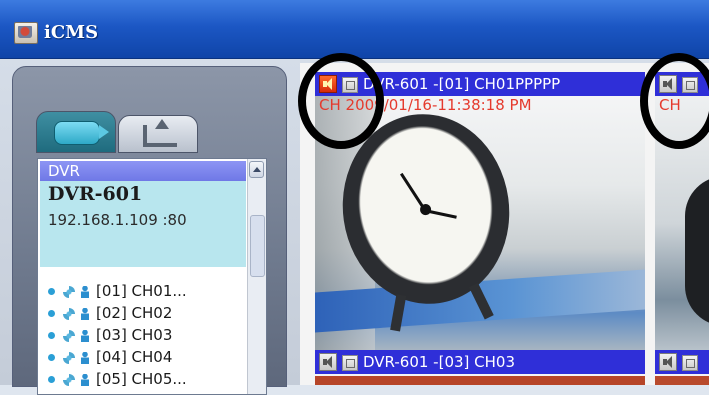 This screenshot has height=395, width=709. I want to click on tab-playback, so click(158, 134).